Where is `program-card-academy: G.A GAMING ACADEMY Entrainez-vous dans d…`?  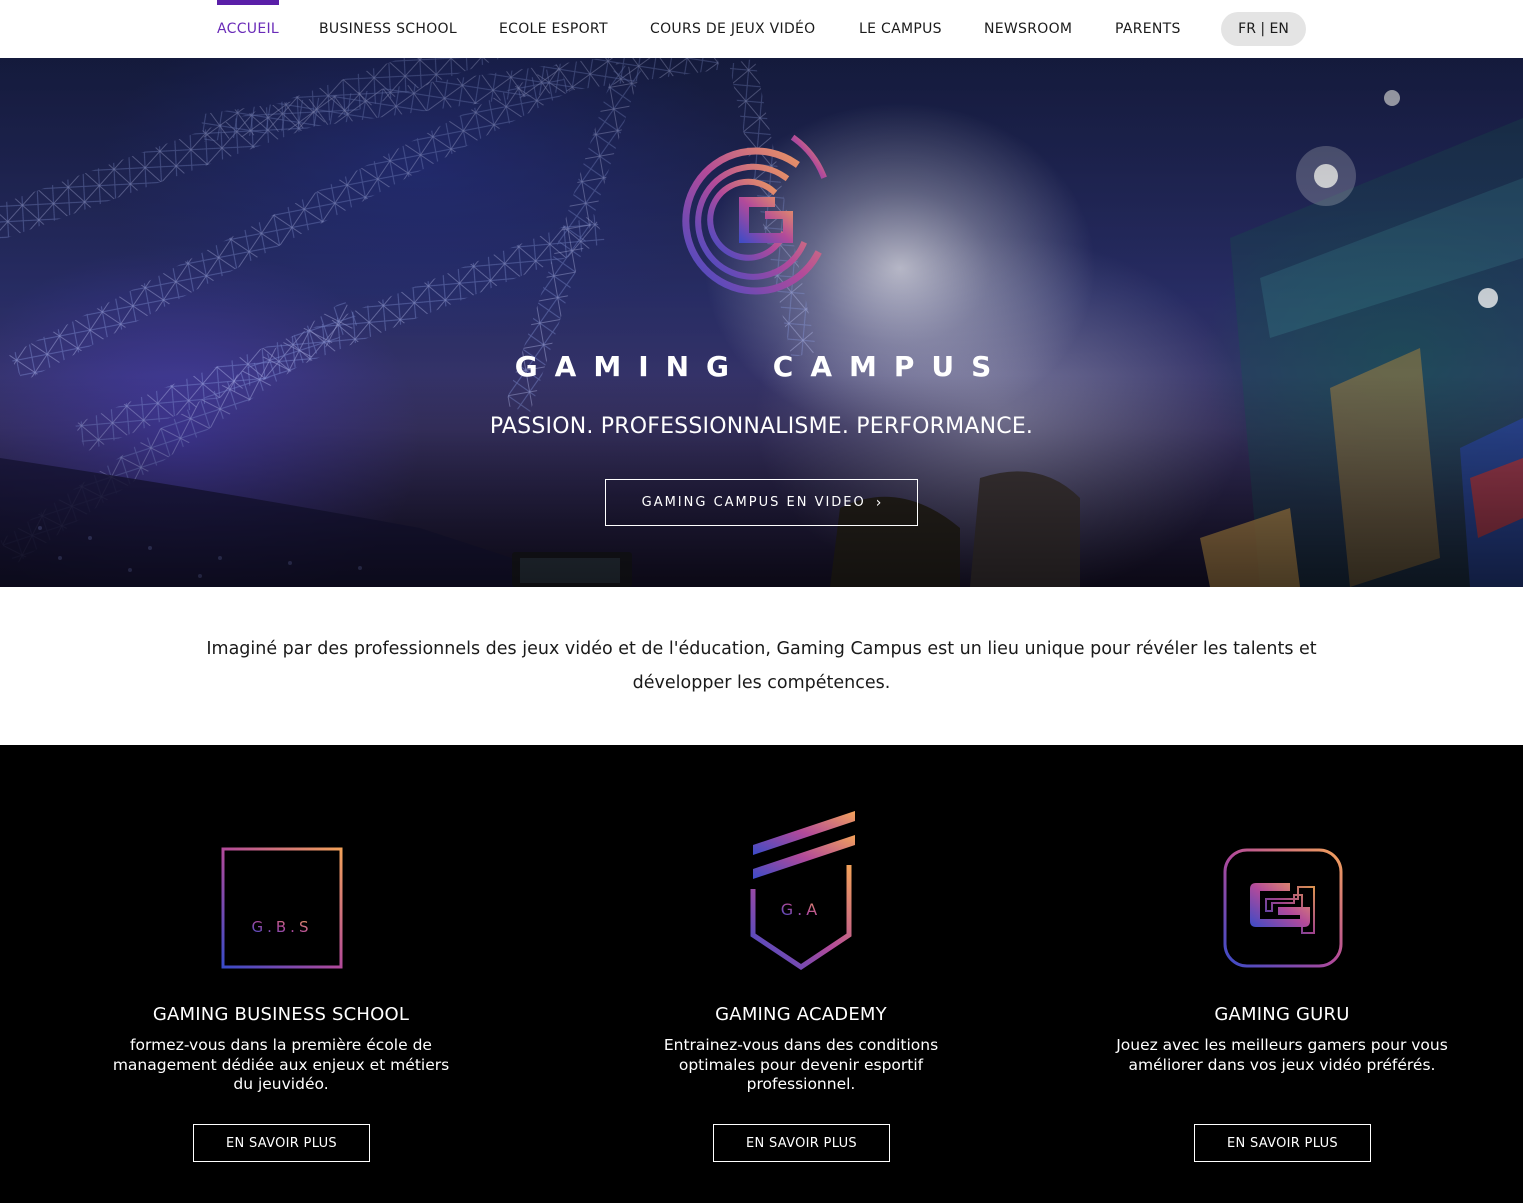
program-card-academy: G.A GAMING ACADEMY Entrainez-vous dans d… is located at coordinates (801, 974).